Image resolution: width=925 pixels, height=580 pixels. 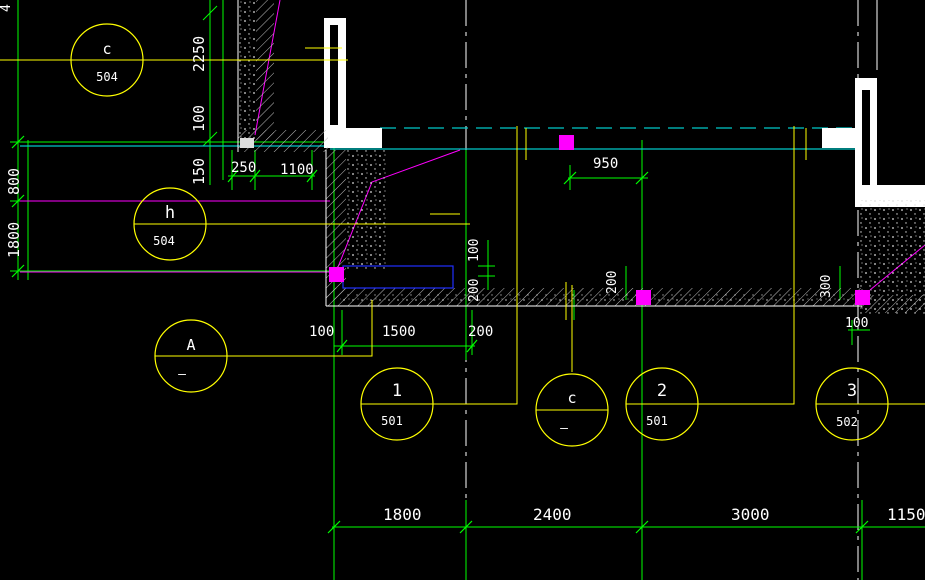 What do you see at coordinates (243, 168) in the screenshot?
I see `dim-250: 250` at bounding box center [243, 168].